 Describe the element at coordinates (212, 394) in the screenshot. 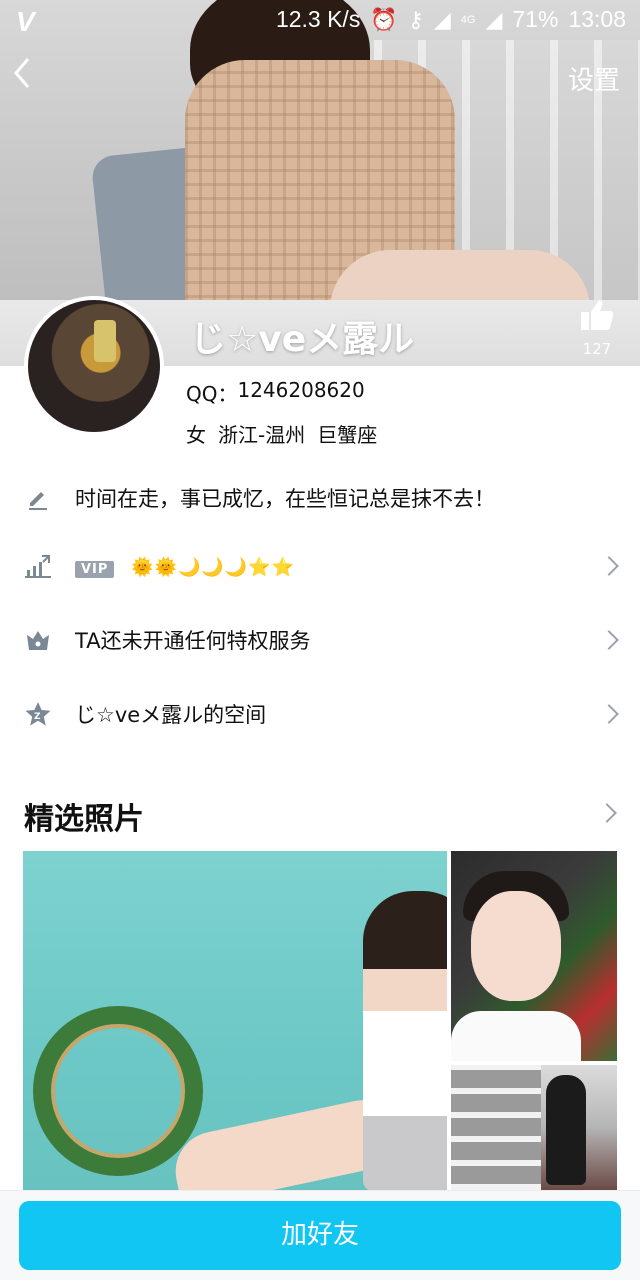

I see `qq-label: QQ：` at that location.